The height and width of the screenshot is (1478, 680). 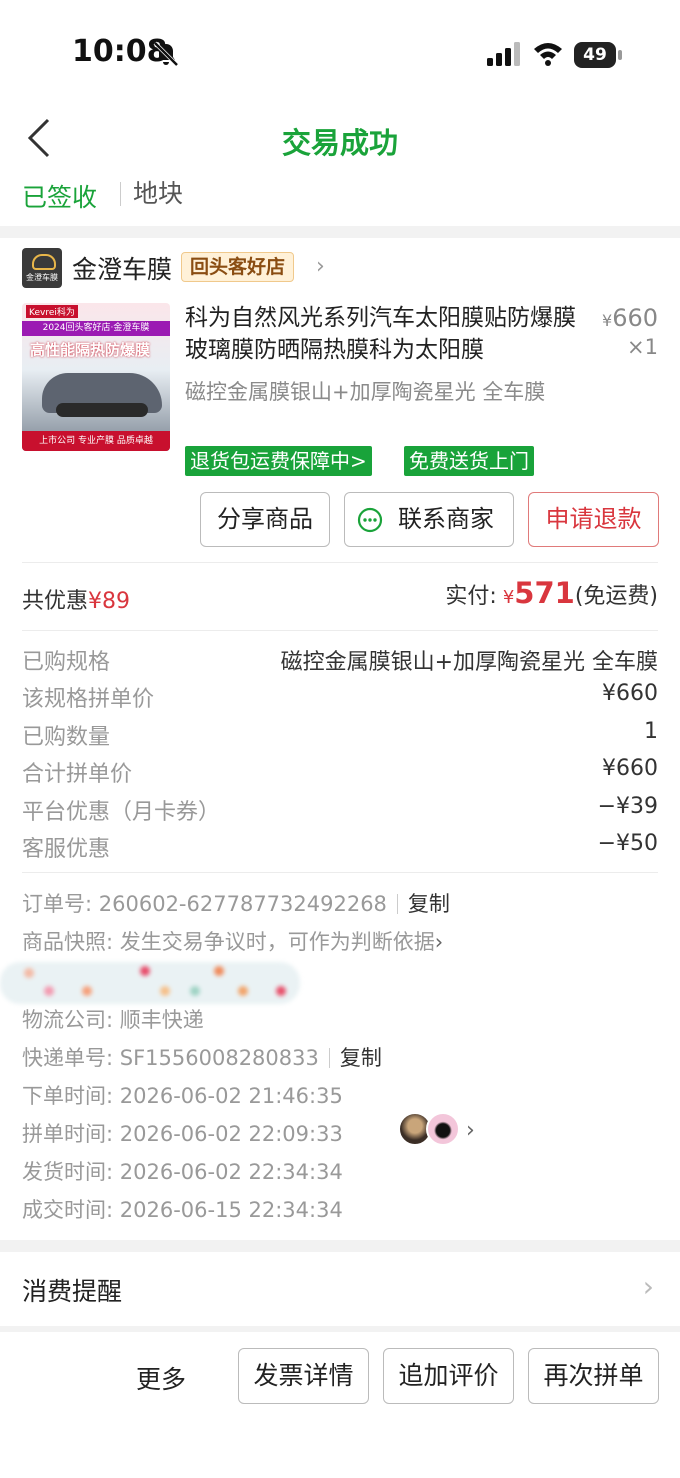 I want to click on detail-row: 平台优惠（月卡券） −¥39, so click(x=340, y=809).